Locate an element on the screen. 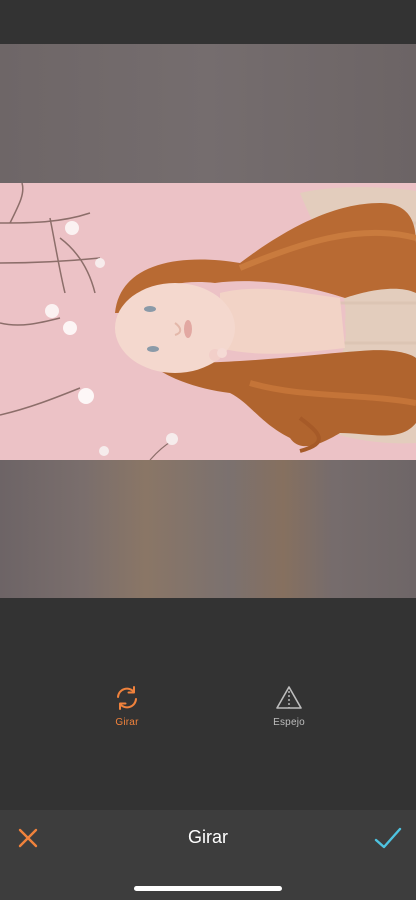  screen-title: Girar is located at coordinates (208, 837).